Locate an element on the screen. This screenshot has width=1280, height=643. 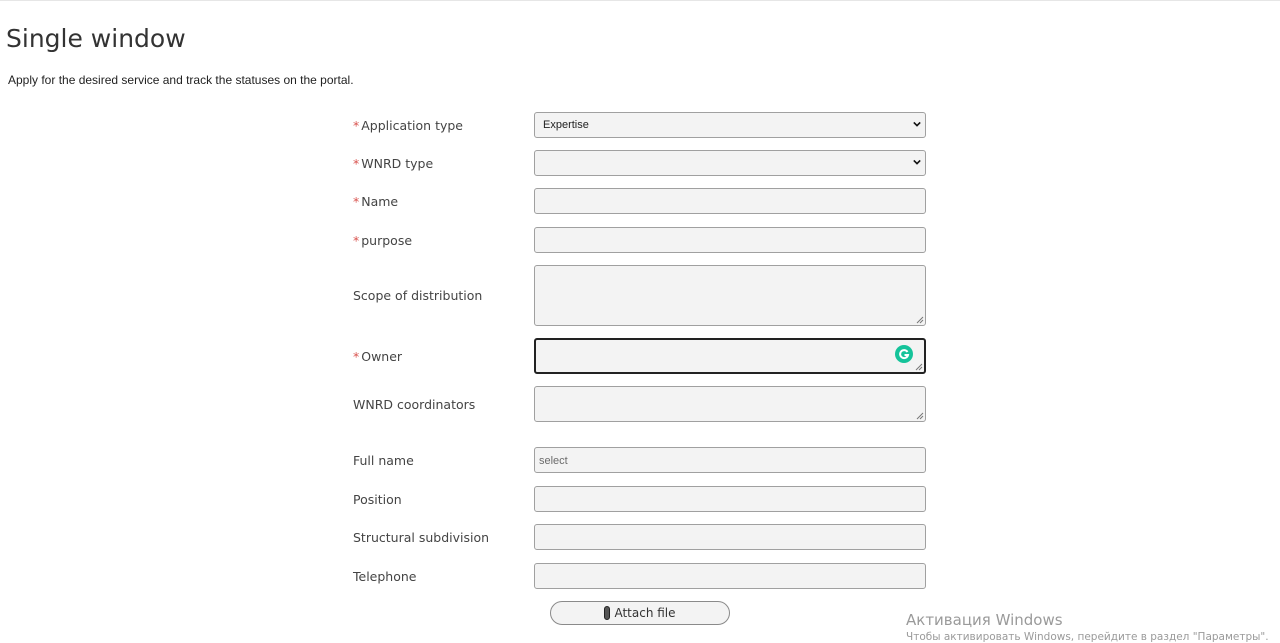
windows-activation-title: Активация Windows is located at coordinates (984, 620).